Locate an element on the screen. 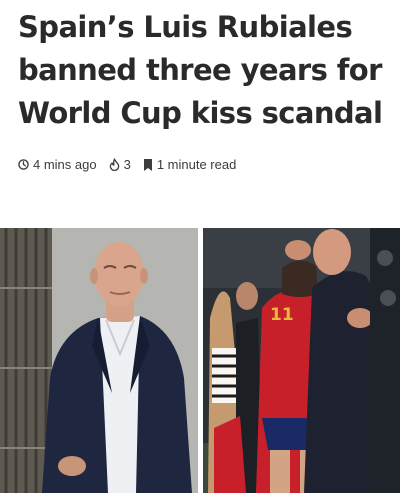 The image size is (400, 500). bookmark-icon is located at coordinates (147, 164).